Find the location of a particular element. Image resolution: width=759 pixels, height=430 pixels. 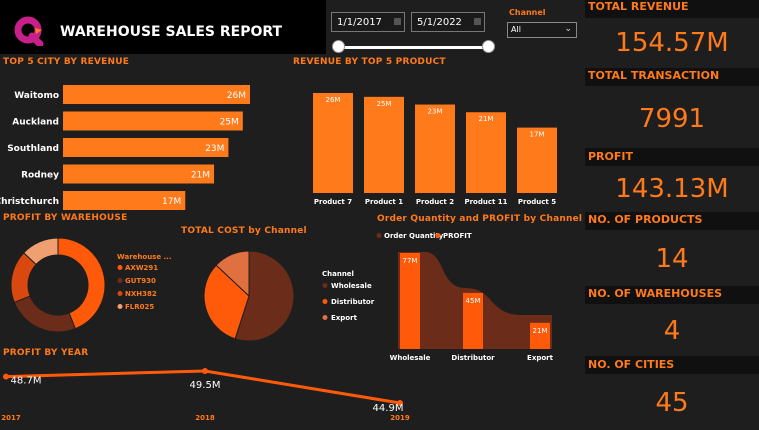

channel-legend-label: Order Quantity is located at coordinates (414, 236).